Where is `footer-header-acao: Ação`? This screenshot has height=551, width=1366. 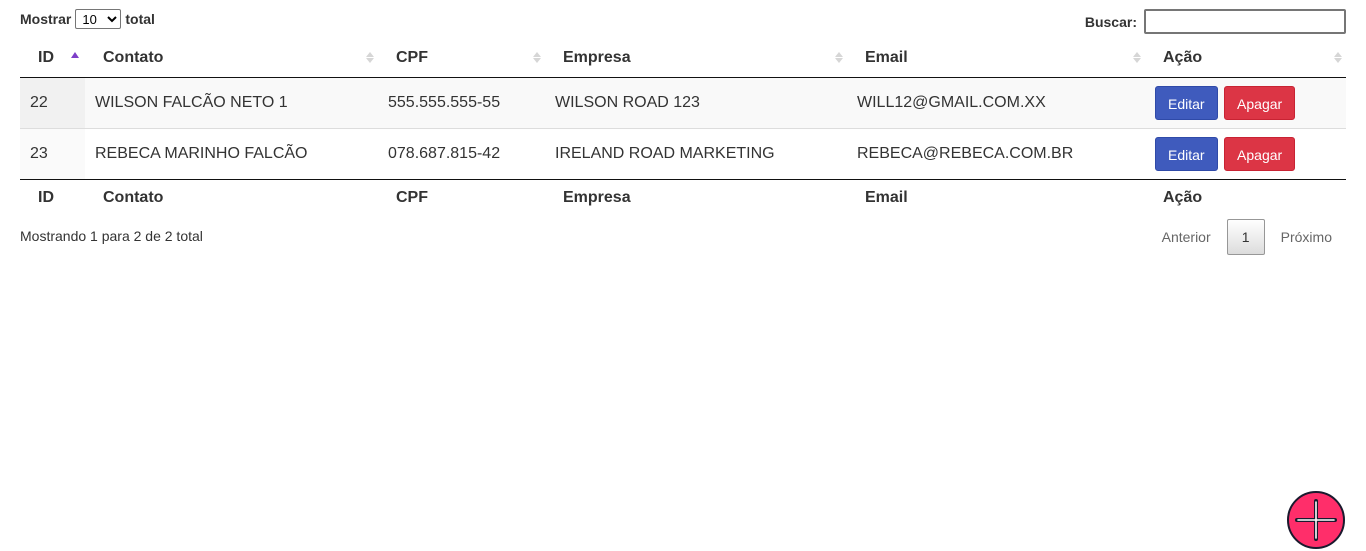
footer-header-acao: Ação is located at coordinates (1245, 197).